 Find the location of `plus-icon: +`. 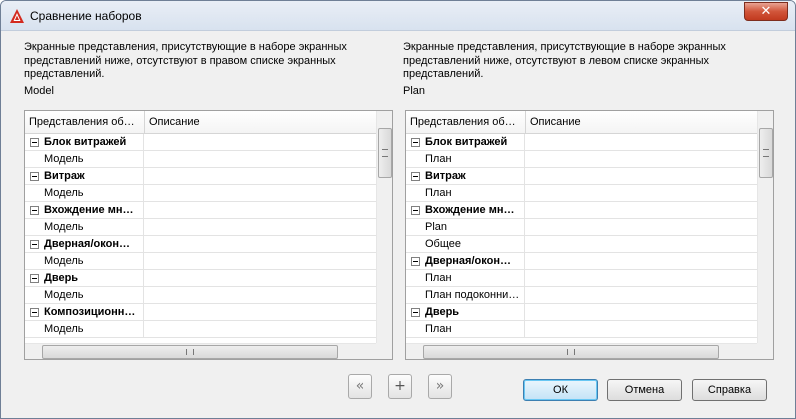

plus-icon: + is located at coordinates (400, 386).